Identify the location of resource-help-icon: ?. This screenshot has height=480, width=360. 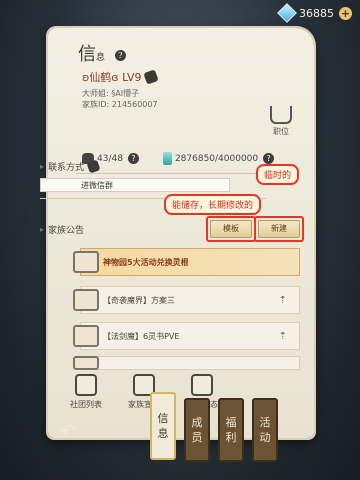
(269, 158).